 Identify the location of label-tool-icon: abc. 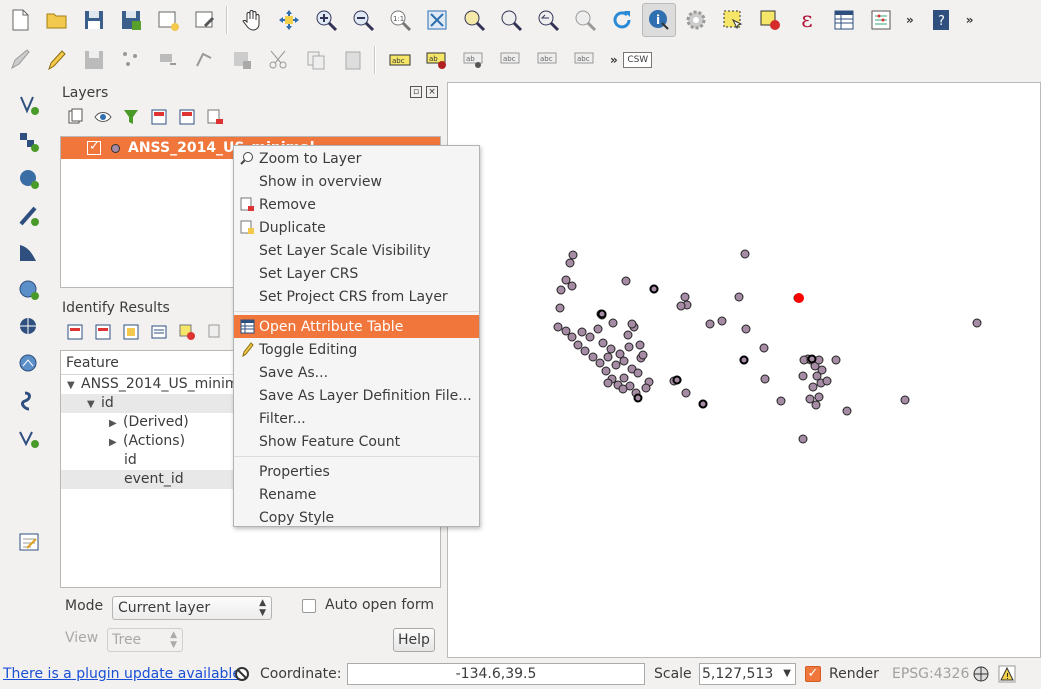
(400, 60).